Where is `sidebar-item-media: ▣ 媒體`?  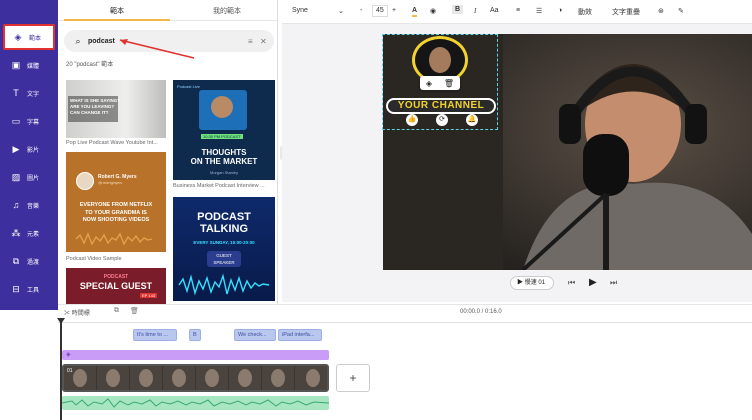
sidebar-item-media: ▣ 媒體 is located at coordinates (29, 65).